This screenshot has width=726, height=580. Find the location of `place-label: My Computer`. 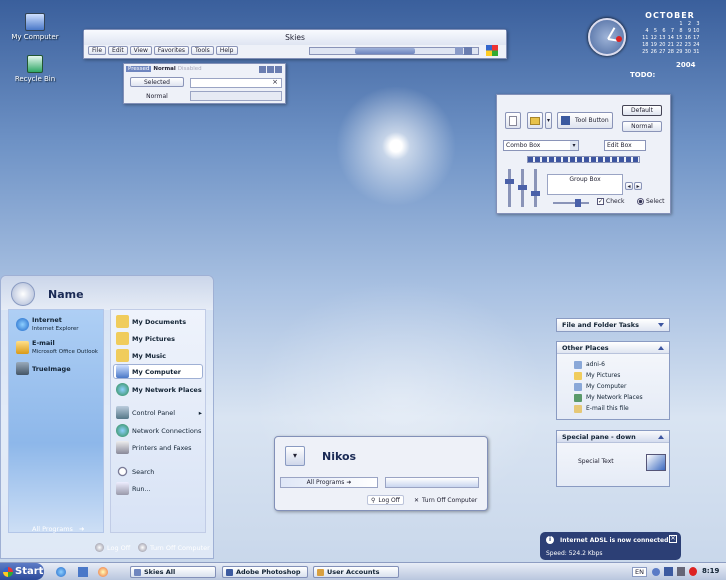

place-label: My Computer is located at coordinates (606, 386).